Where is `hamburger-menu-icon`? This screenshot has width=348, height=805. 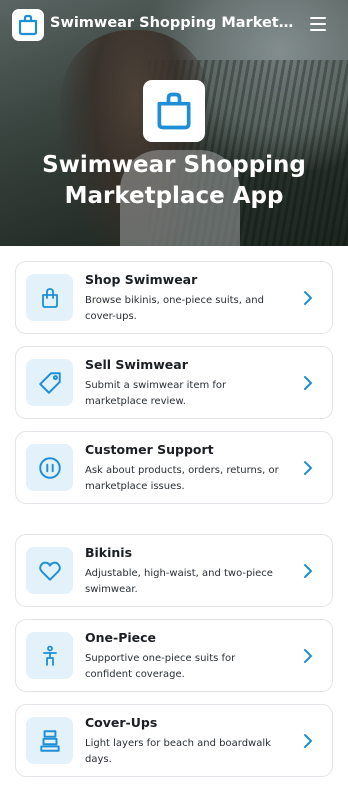 hamburger-menu-icon is located at coordinates (319, 24).